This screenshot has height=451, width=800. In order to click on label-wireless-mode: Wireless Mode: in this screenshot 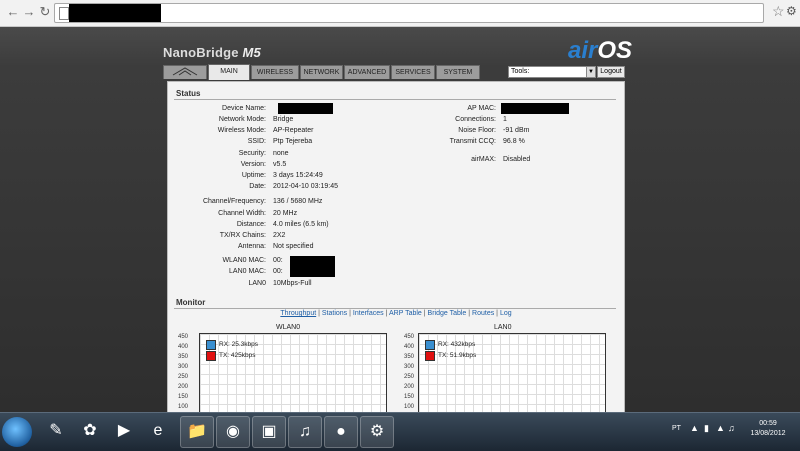, I will do `click(241, 130)`.